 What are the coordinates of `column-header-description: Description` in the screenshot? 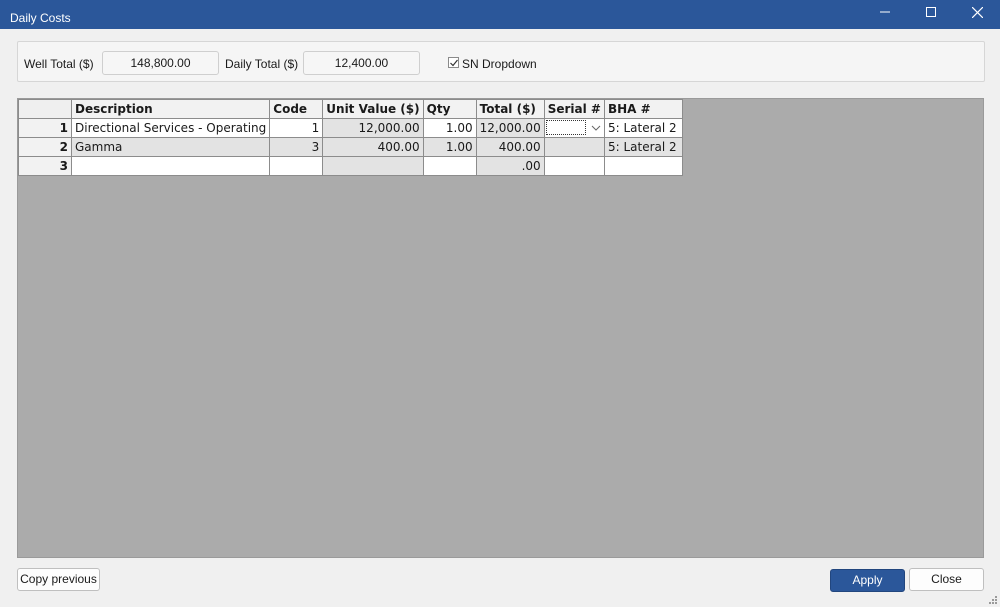 It's located at (170, 109).